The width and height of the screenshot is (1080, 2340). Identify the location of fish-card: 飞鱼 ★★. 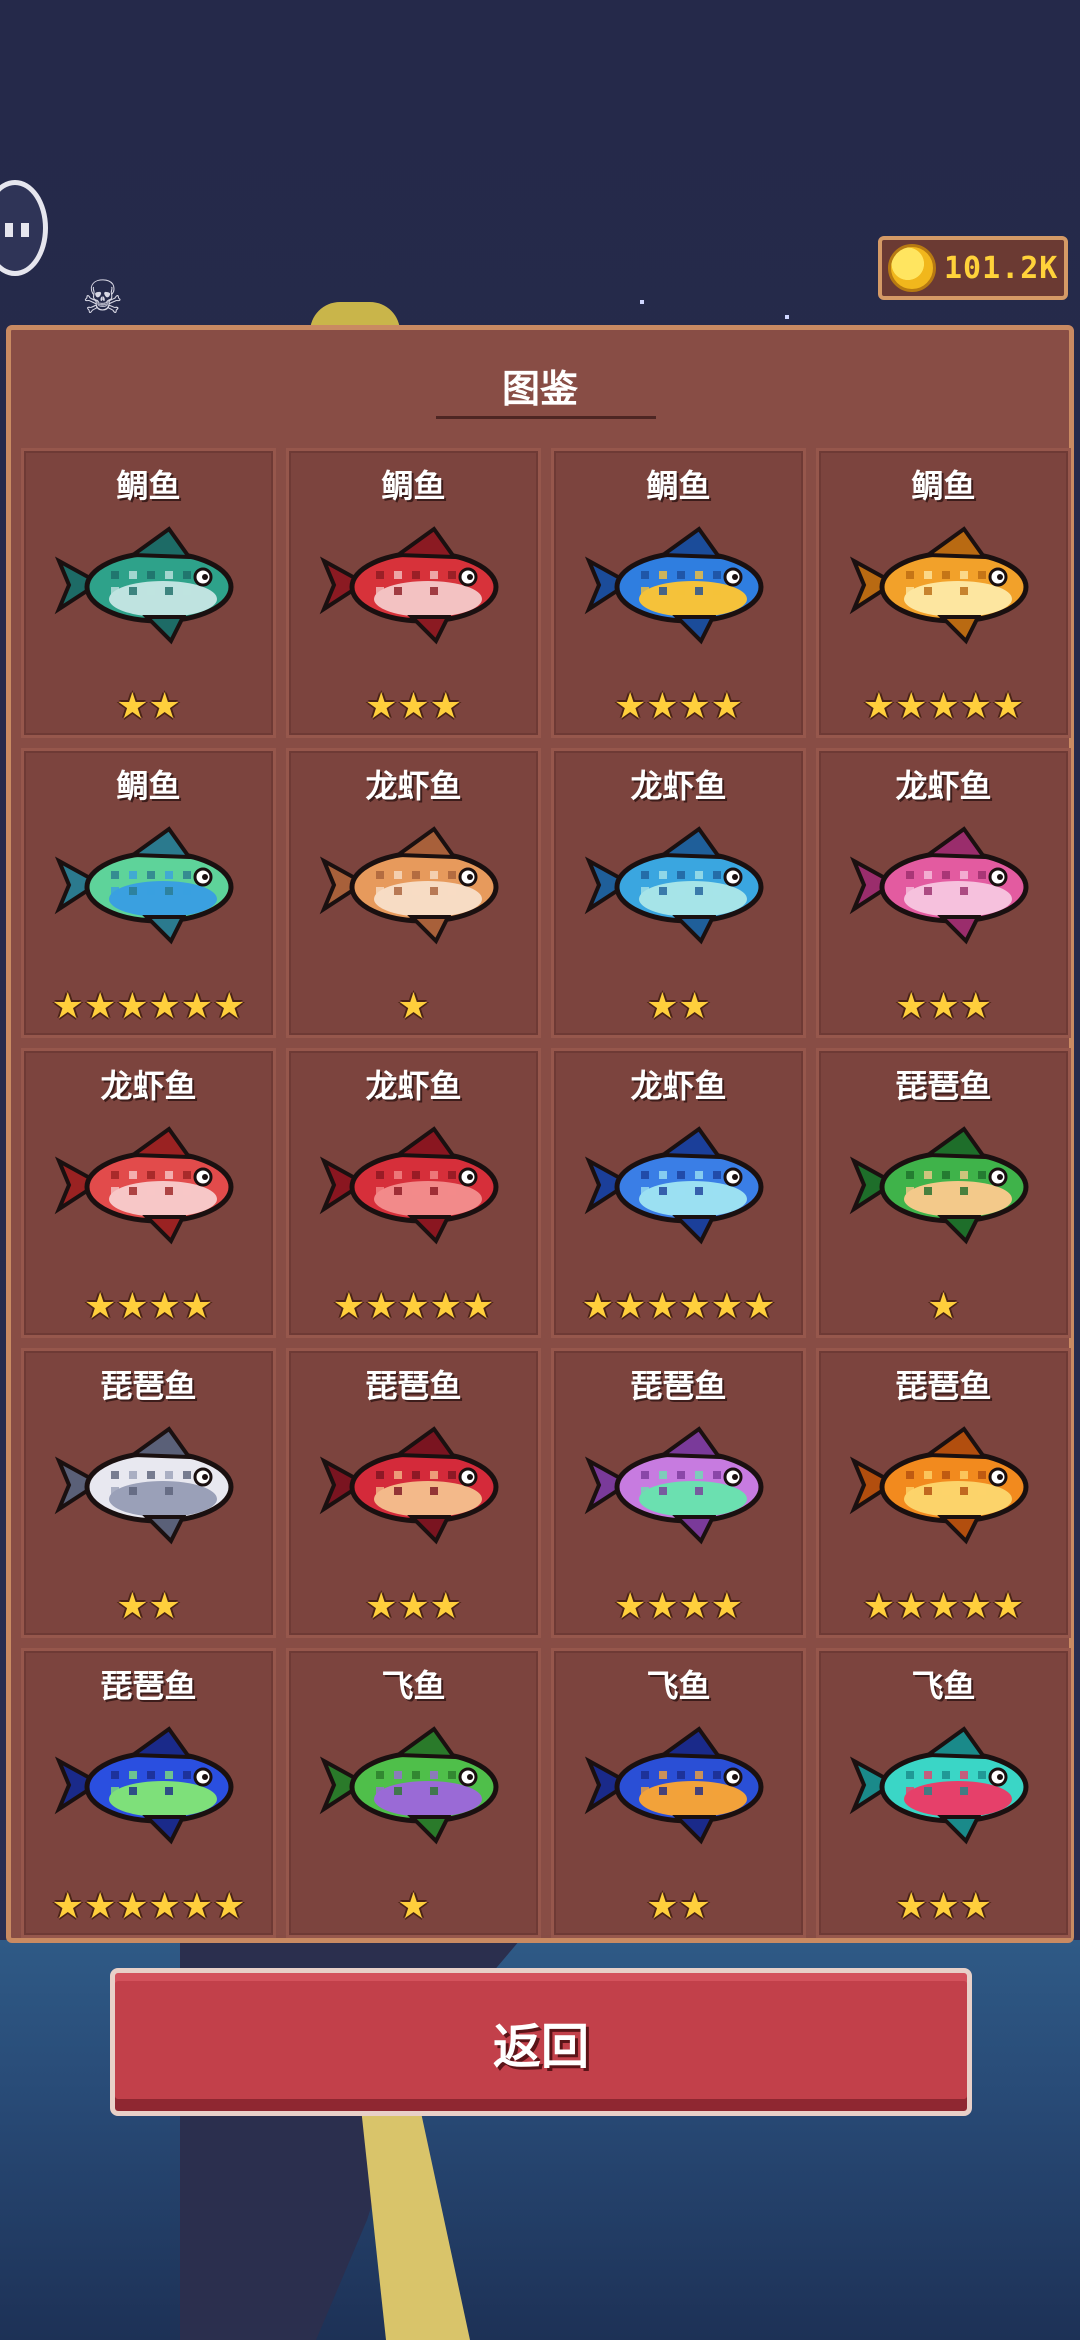
(678, 1793).